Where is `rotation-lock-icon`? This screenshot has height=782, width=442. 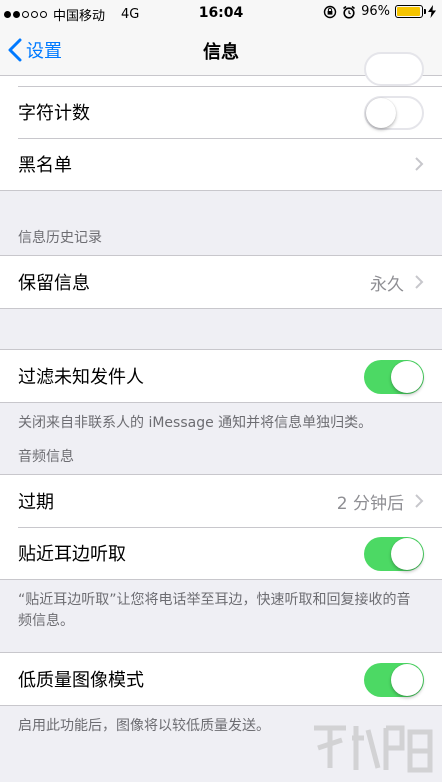
rotation-lock-icon is located at coordinates (330, 11).